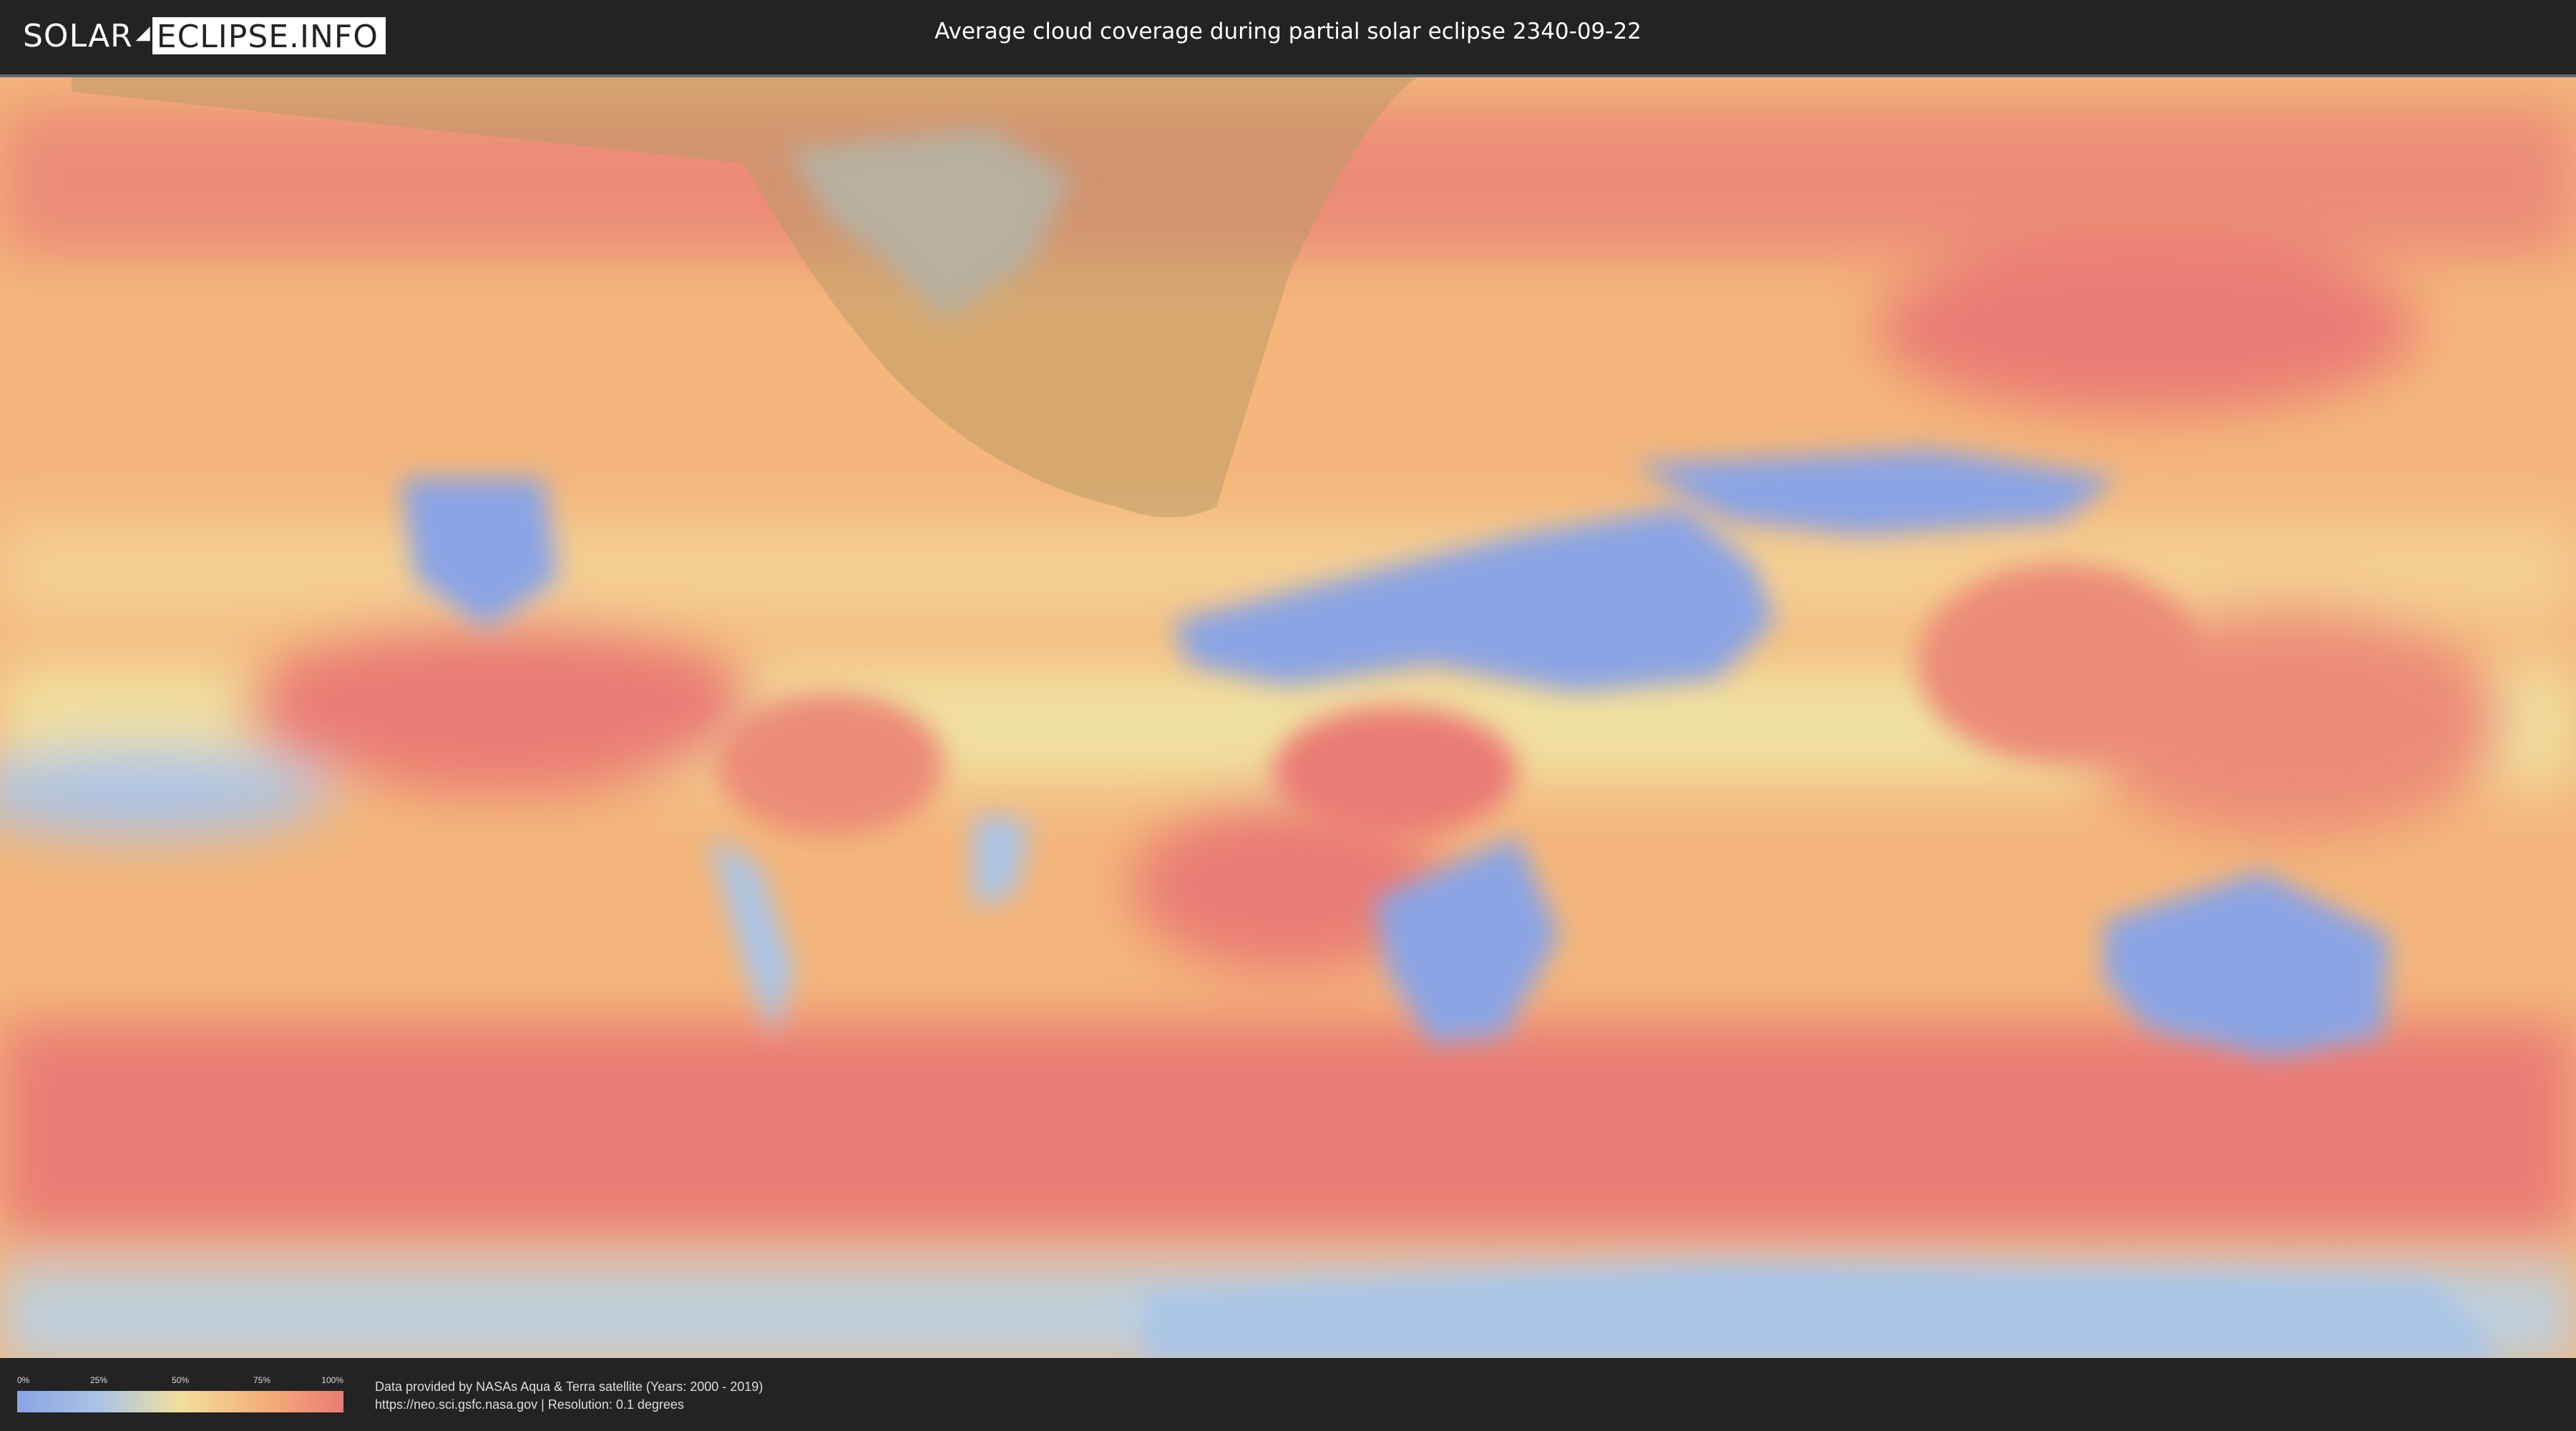  What do you see at coordinates (180, 1402) in the screenshot?
I see `legend-gradient-bar` at bounding box center [180, 1402].